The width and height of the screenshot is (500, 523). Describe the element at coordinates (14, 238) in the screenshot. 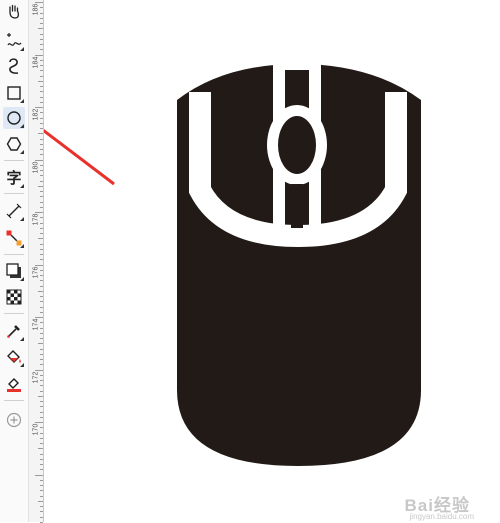

I see `connector-tool` at that location.